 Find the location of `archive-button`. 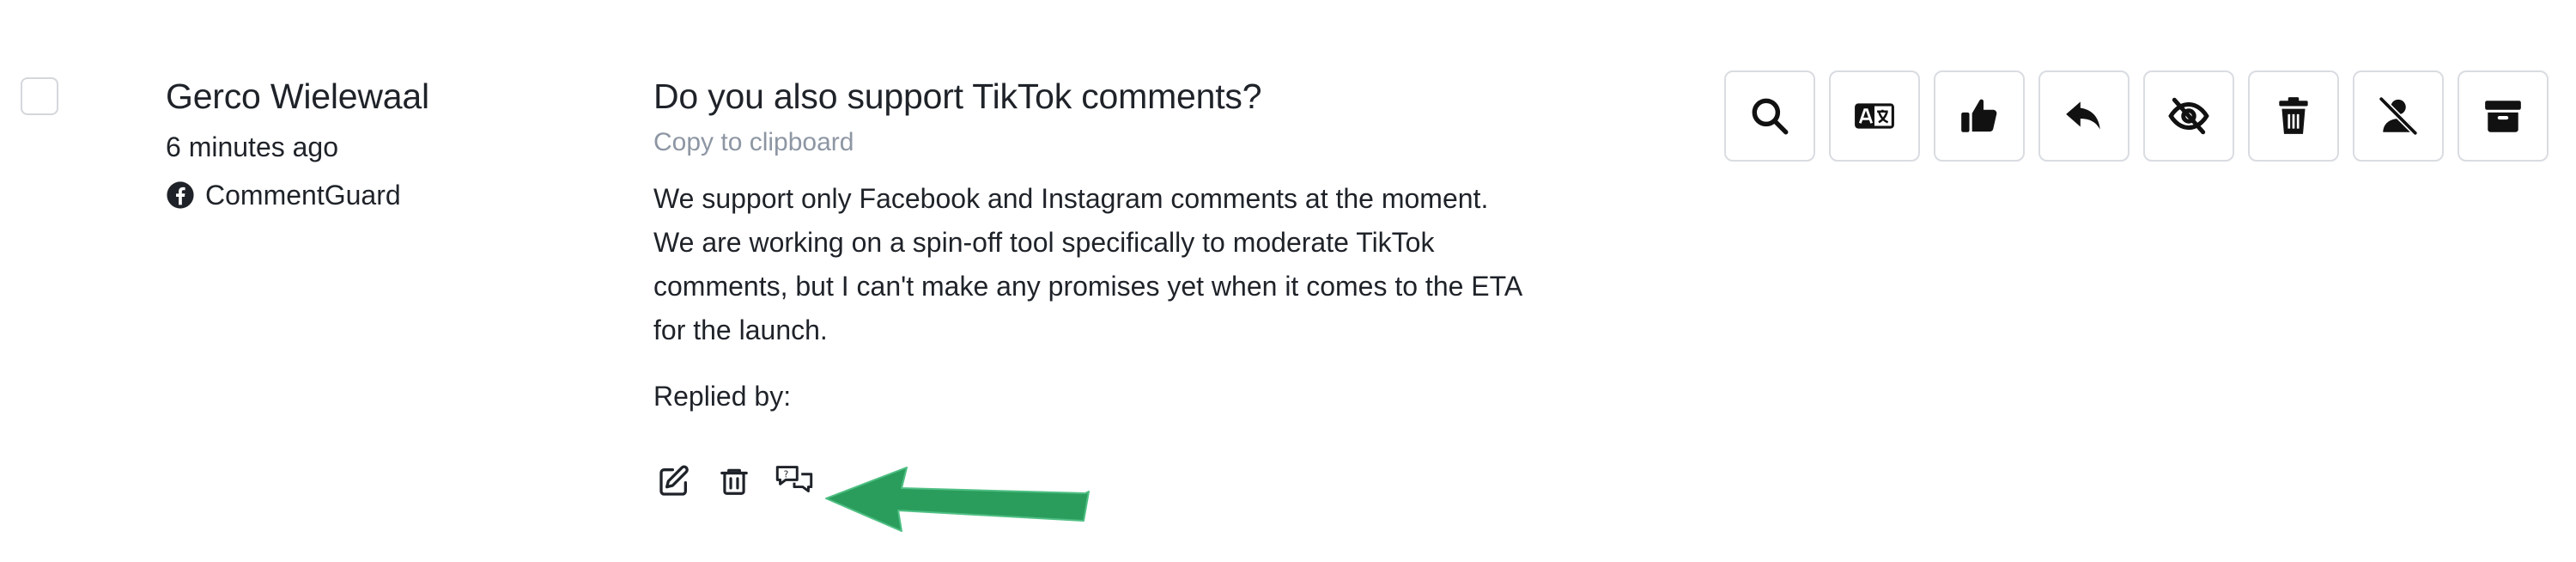

archive-button is located at coordinates (2503, 116).